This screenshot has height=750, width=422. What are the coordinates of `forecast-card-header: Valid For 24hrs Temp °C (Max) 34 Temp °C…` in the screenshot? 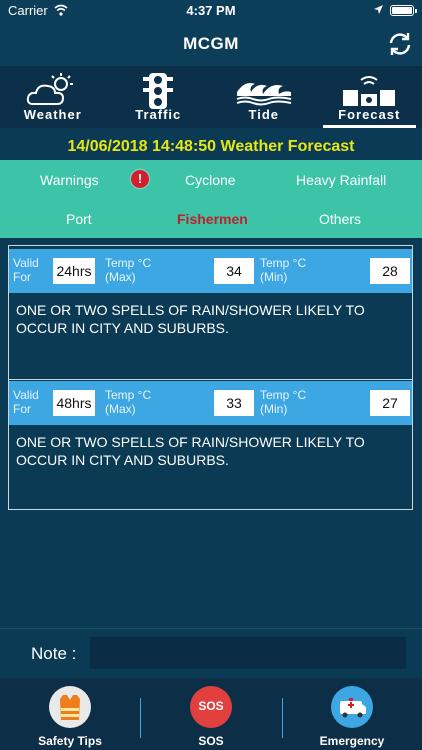 It's located at (210, 271).